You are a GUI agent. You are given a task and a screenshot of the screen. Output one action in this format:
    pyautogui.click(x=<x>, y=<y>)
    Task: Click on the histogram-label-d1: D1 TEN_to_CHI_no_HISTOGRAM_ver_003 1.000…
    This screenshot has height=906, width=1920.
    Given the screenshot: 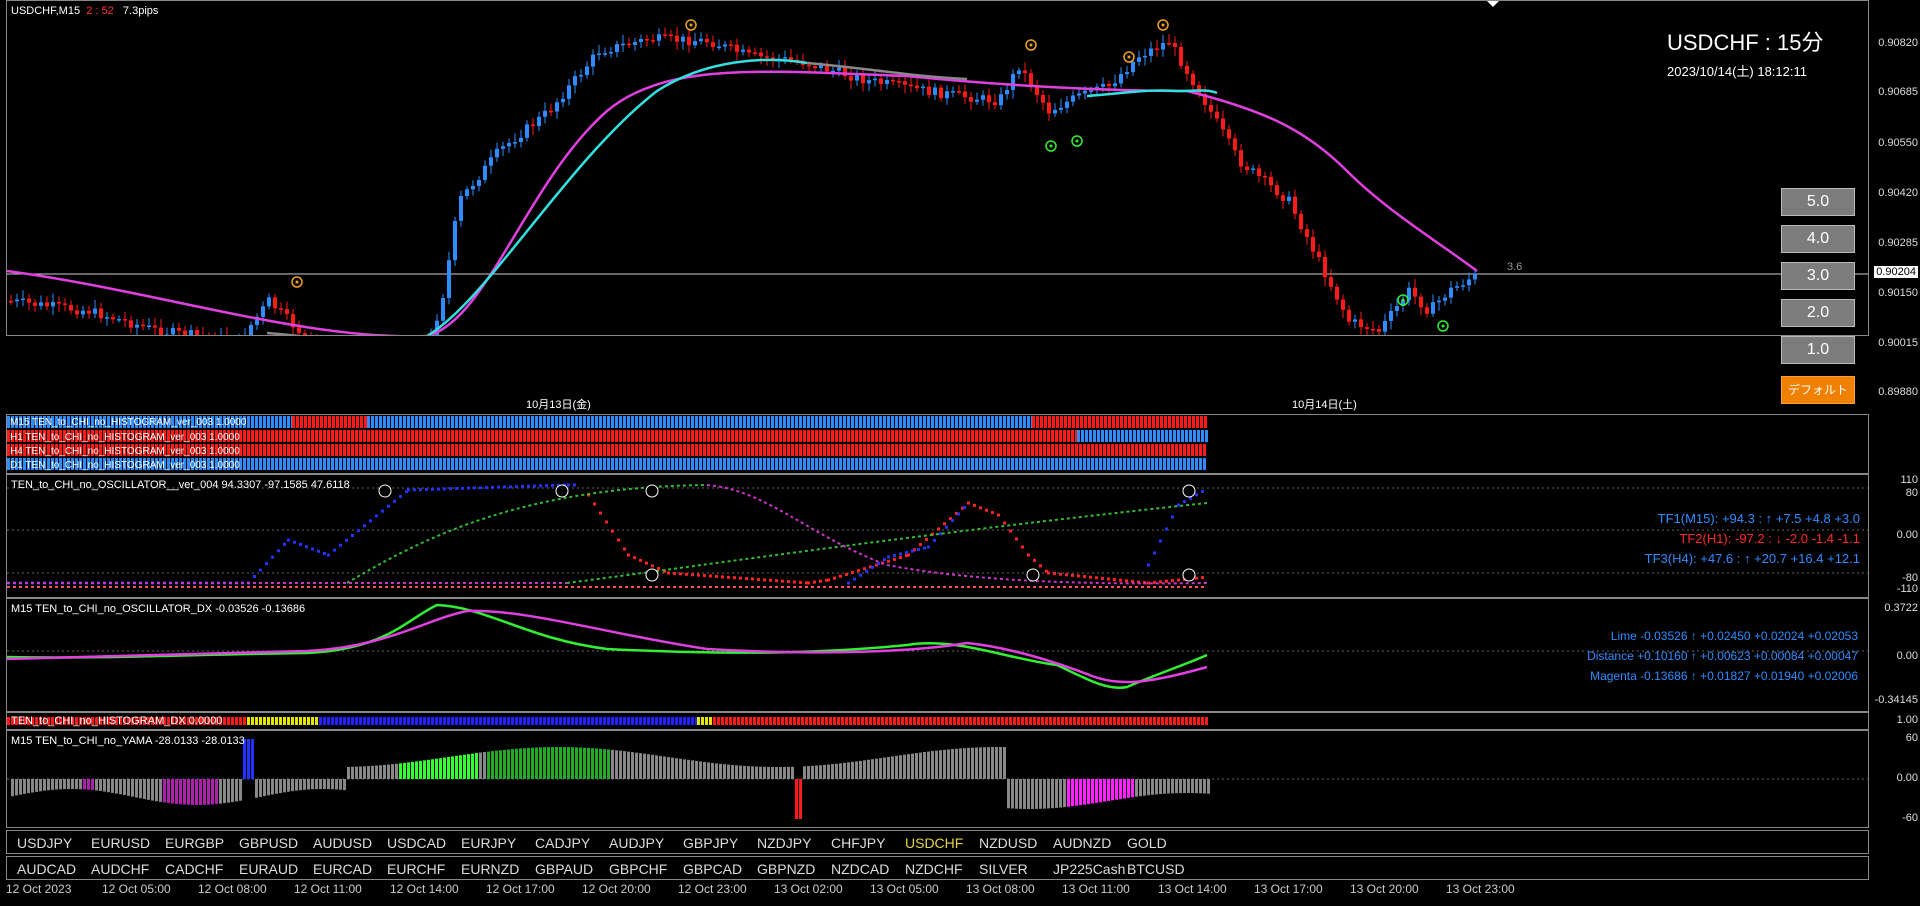 What is the action you would take?
    pyautogui.click(x=125, y=465)
    